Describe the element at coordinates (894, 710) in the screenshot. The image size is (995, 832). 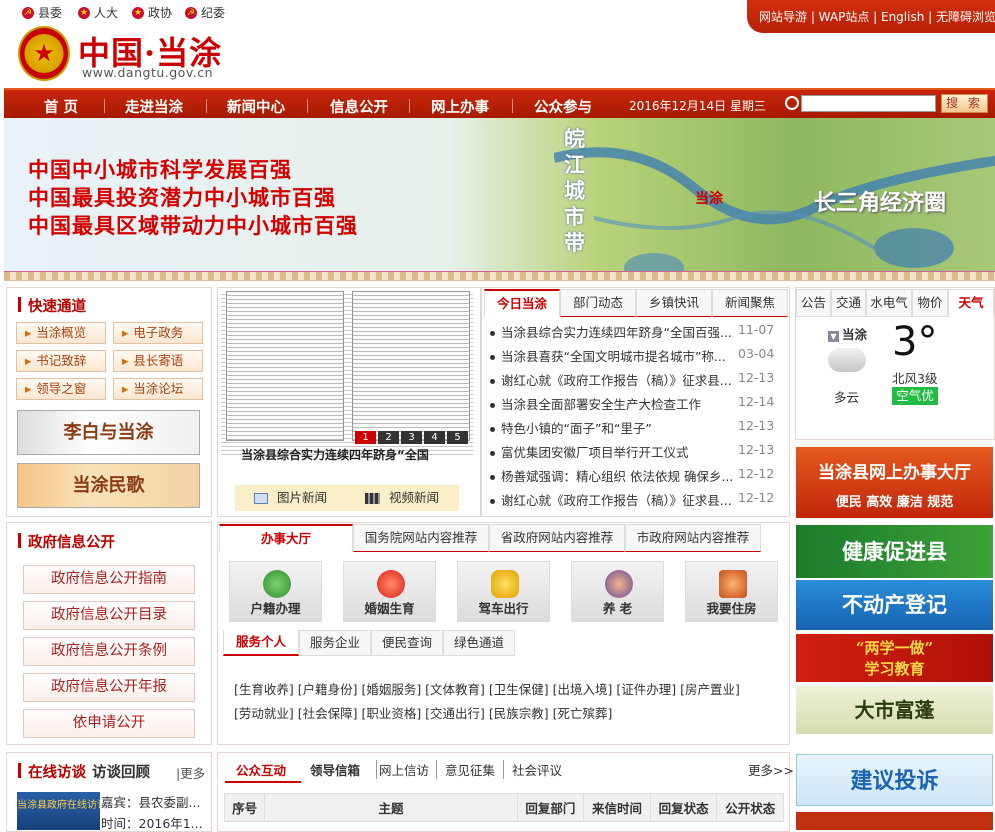
I see `fudang-banner: 大市富蓬` at that location.